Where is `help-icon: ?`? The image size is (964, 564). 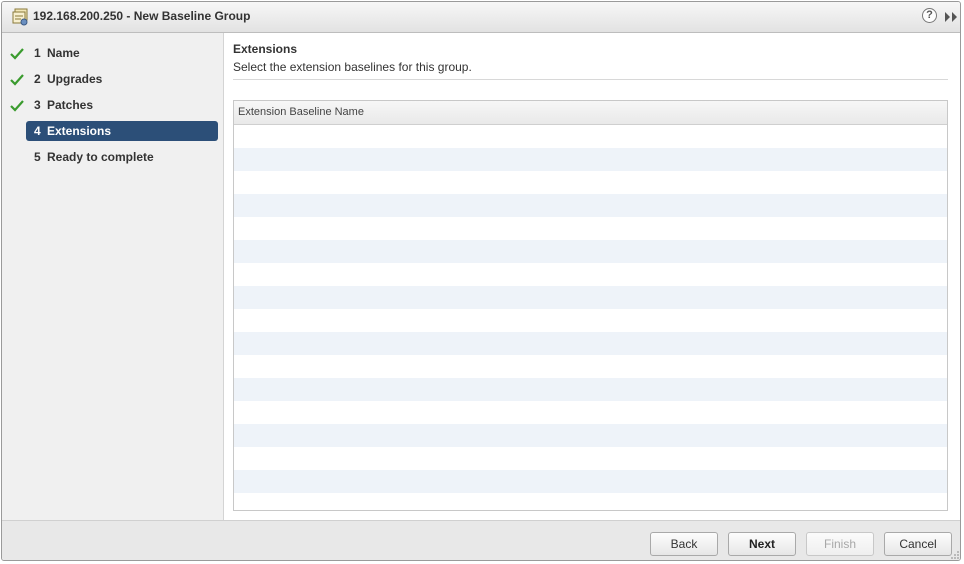
help-icon: ? is located at coordinates (929, 15).